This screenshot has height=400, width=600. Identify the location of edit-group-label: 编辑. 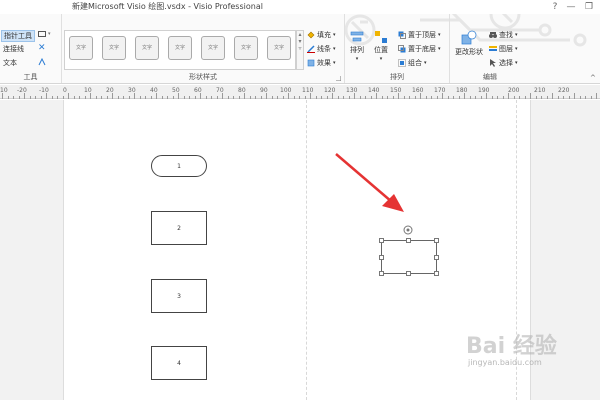
(490, 77).